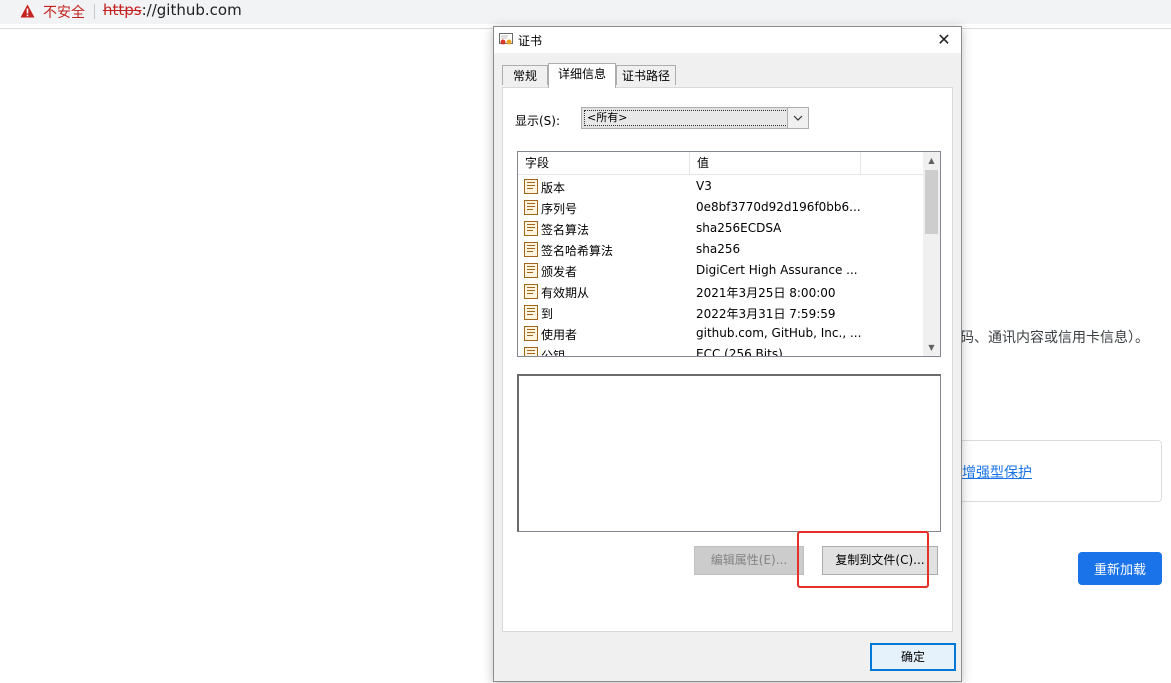 This screenshot has width=1171, height=683. Describe the element at coordinates (704, 186) in the screenshot. I see `field-value: V3` at that location.